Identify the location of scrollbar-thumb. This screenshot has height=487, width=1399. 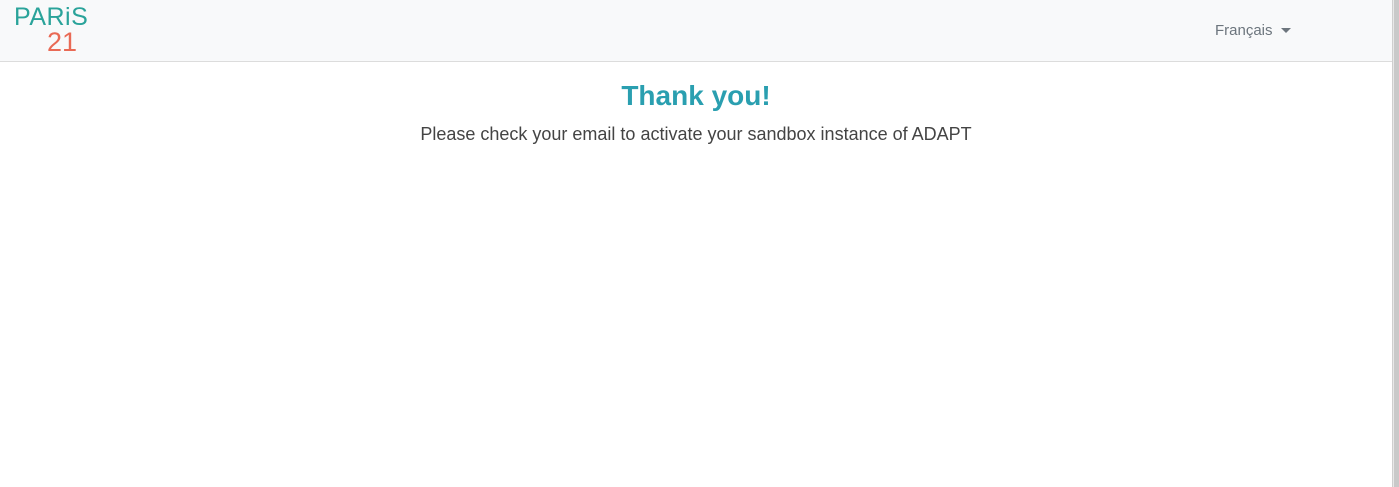
(1396, 243).